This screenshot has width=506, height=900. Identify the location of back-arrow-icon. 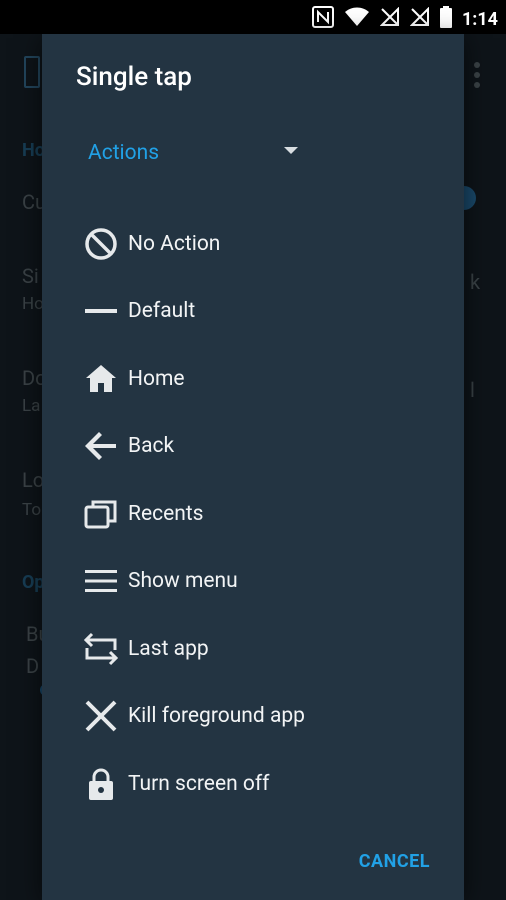
(101, 446).